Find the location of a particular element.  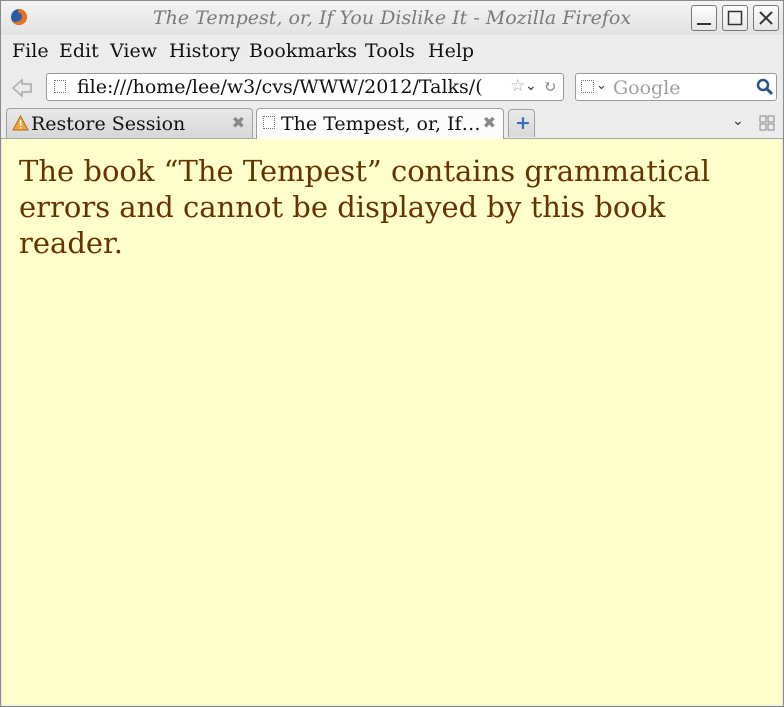

plus-icon: + is located at coordinates (523, 123).